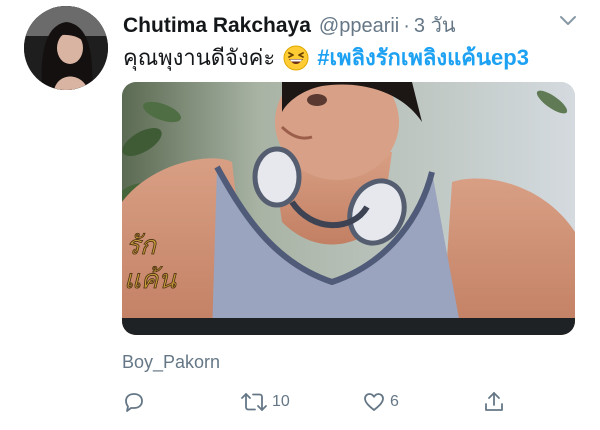 The height and width of the screenshot is (430, 600). Describe the element at coordinates (423, 57) in the screenshot. I see `hashtag-link: #เพลิงรักเพลิงแค้นep3` at that location.